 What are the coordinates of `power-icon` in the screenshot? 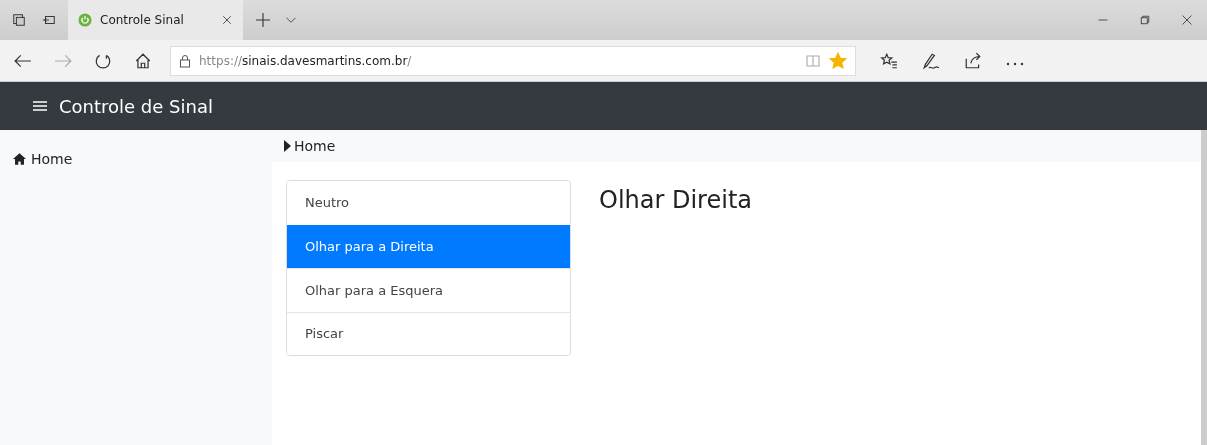 It's located at (85, 20).